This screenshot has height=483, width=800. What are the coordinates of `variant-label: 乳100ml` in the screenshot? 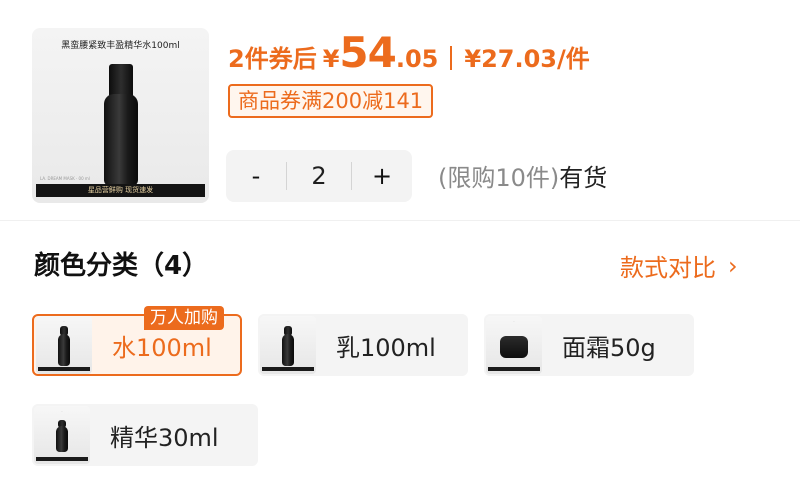 It's located at (386, 347).